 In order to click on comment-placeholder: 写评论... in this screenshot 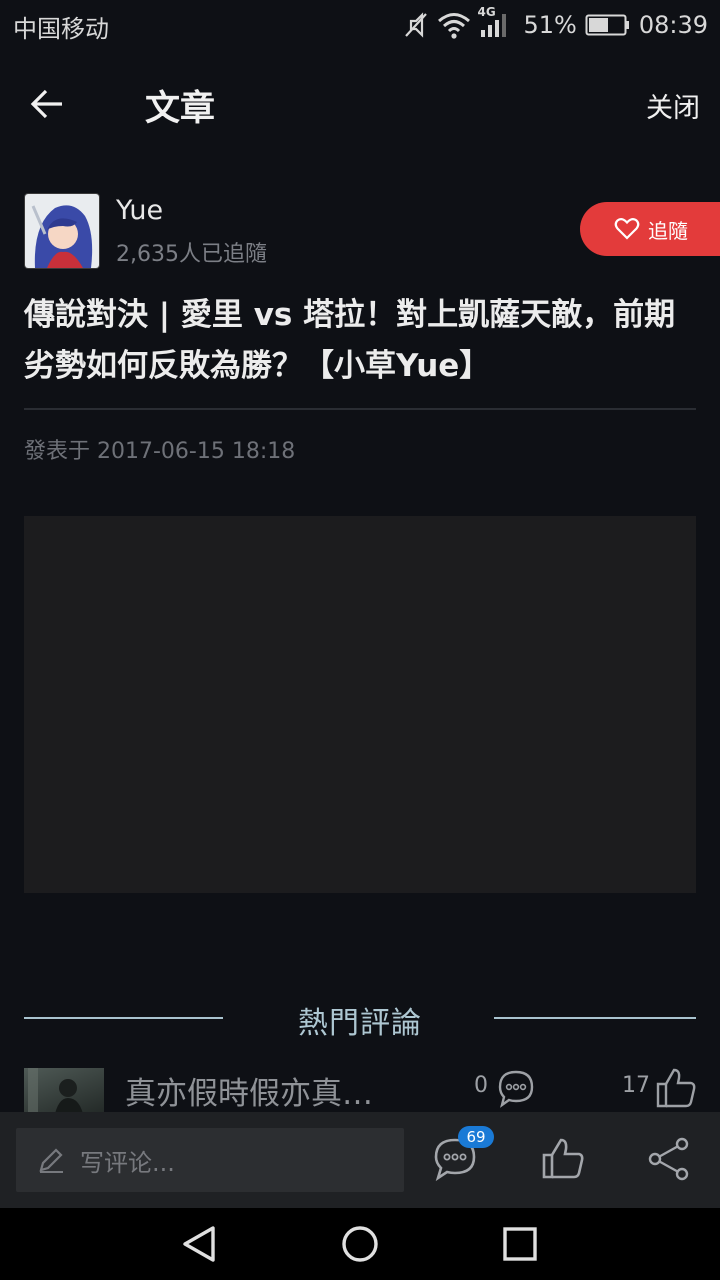, I will do `click(127, 1162)`.